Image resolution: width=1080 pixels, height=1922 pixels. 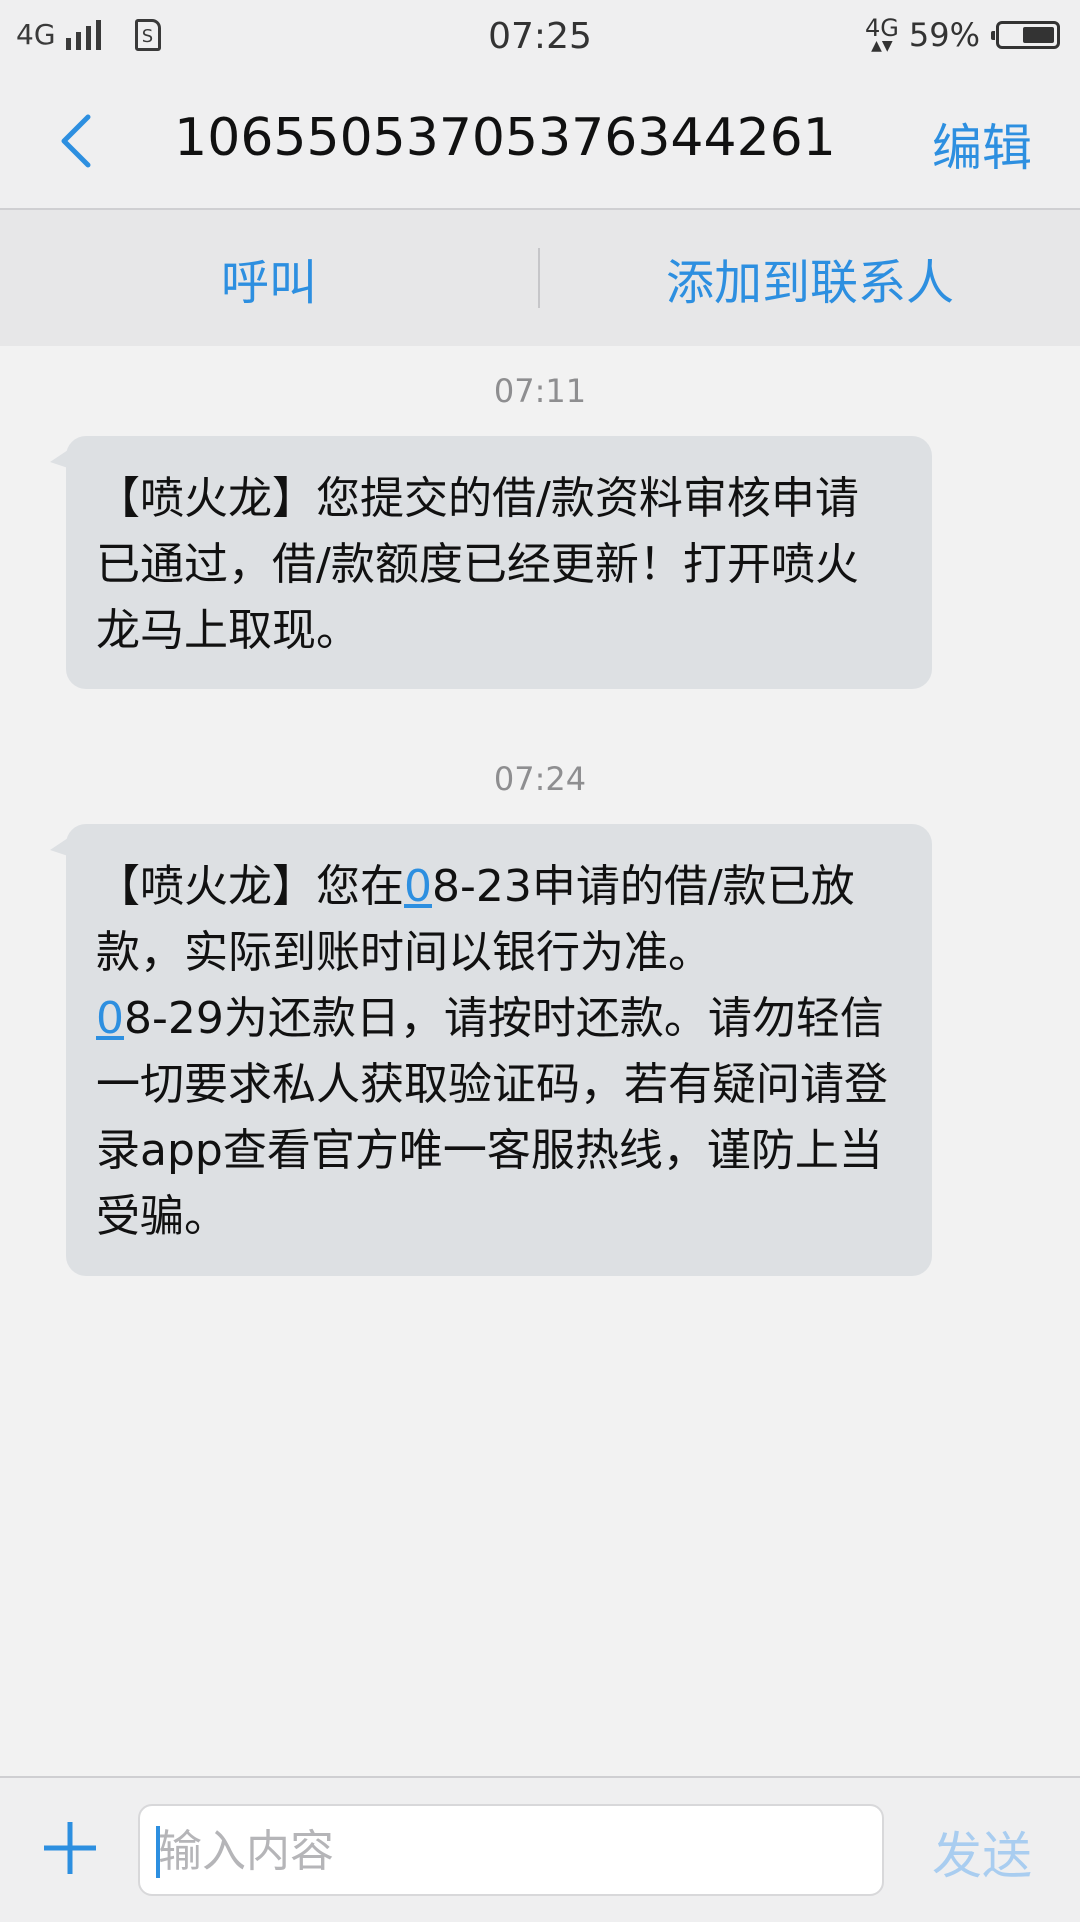 What do you see at coordinates (944, 35) in the screenshot?
I see `battery-percent: 59%` at bounding box center [944, 35].